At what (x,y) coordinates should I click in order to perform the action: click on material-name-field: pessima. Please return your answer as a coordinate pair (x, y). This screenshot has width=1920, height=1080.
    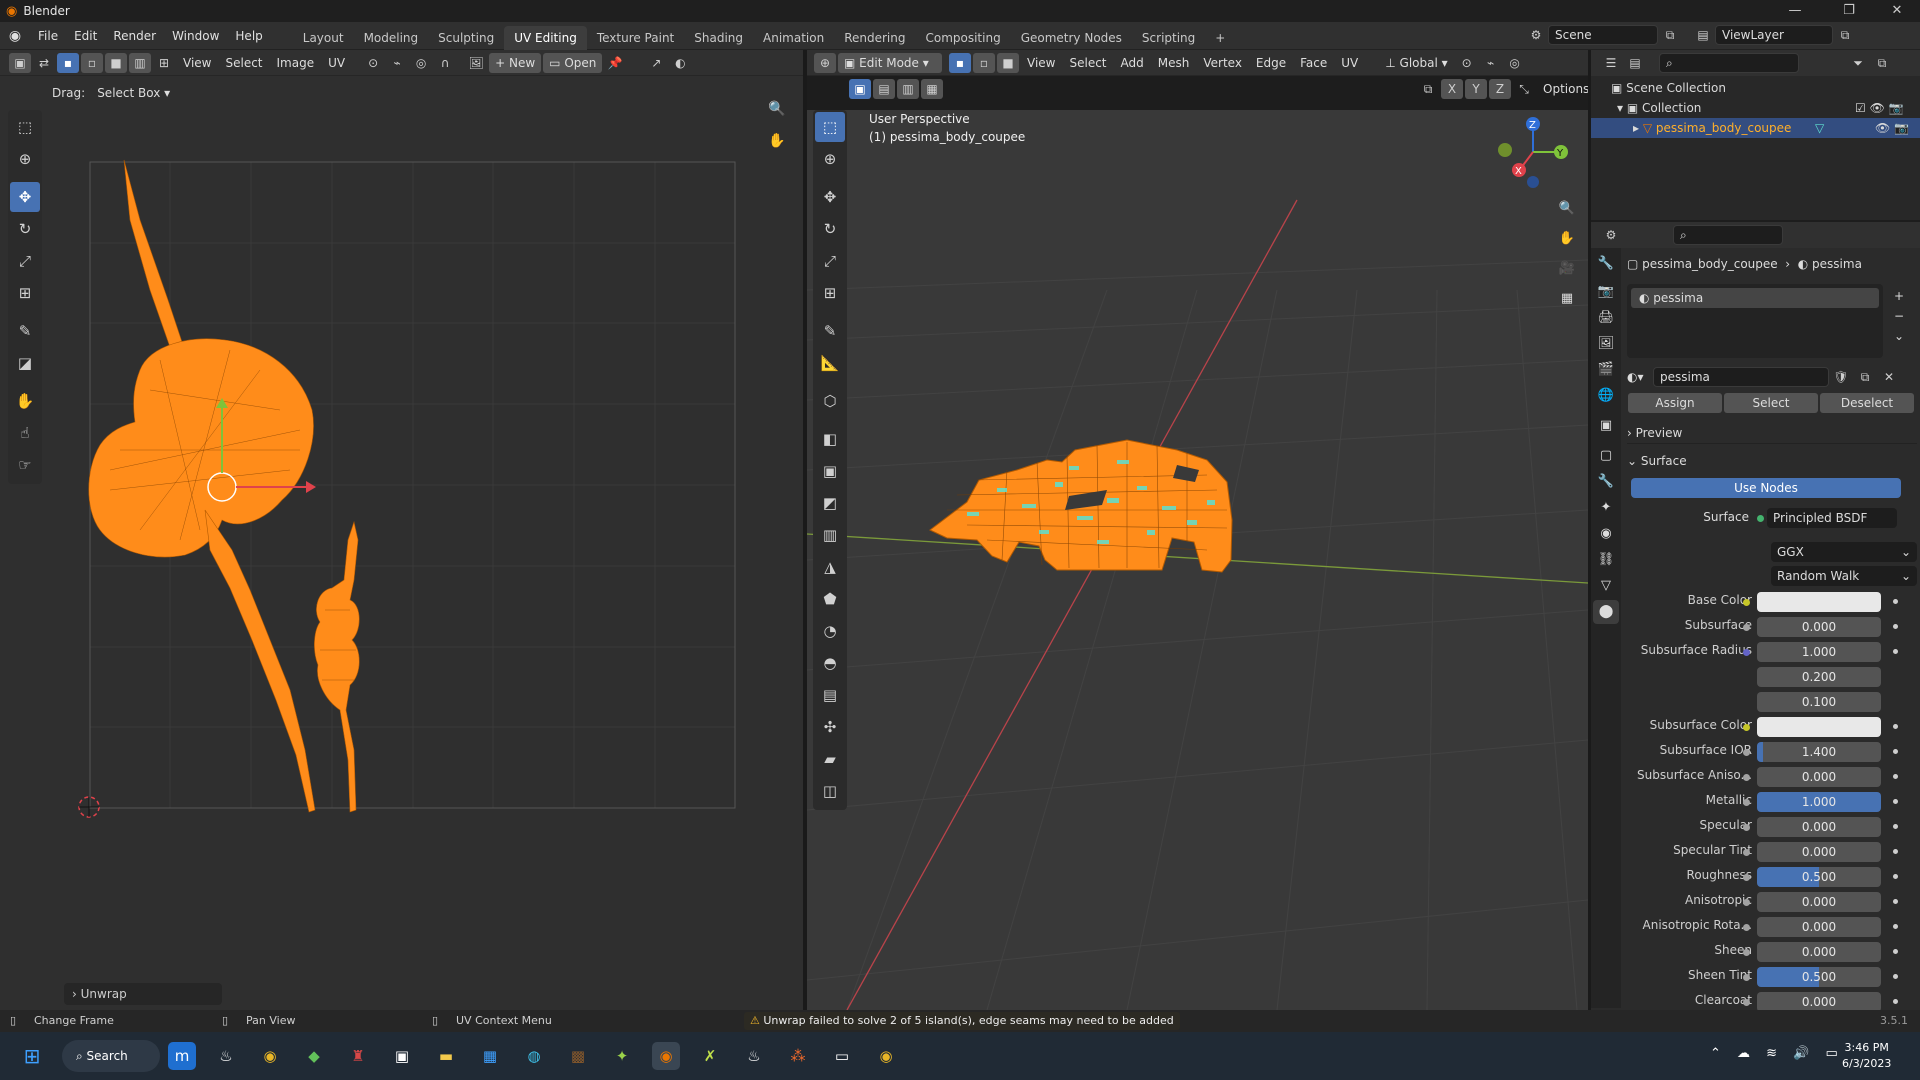
    Looking at the image, I should click on (1741, 377).